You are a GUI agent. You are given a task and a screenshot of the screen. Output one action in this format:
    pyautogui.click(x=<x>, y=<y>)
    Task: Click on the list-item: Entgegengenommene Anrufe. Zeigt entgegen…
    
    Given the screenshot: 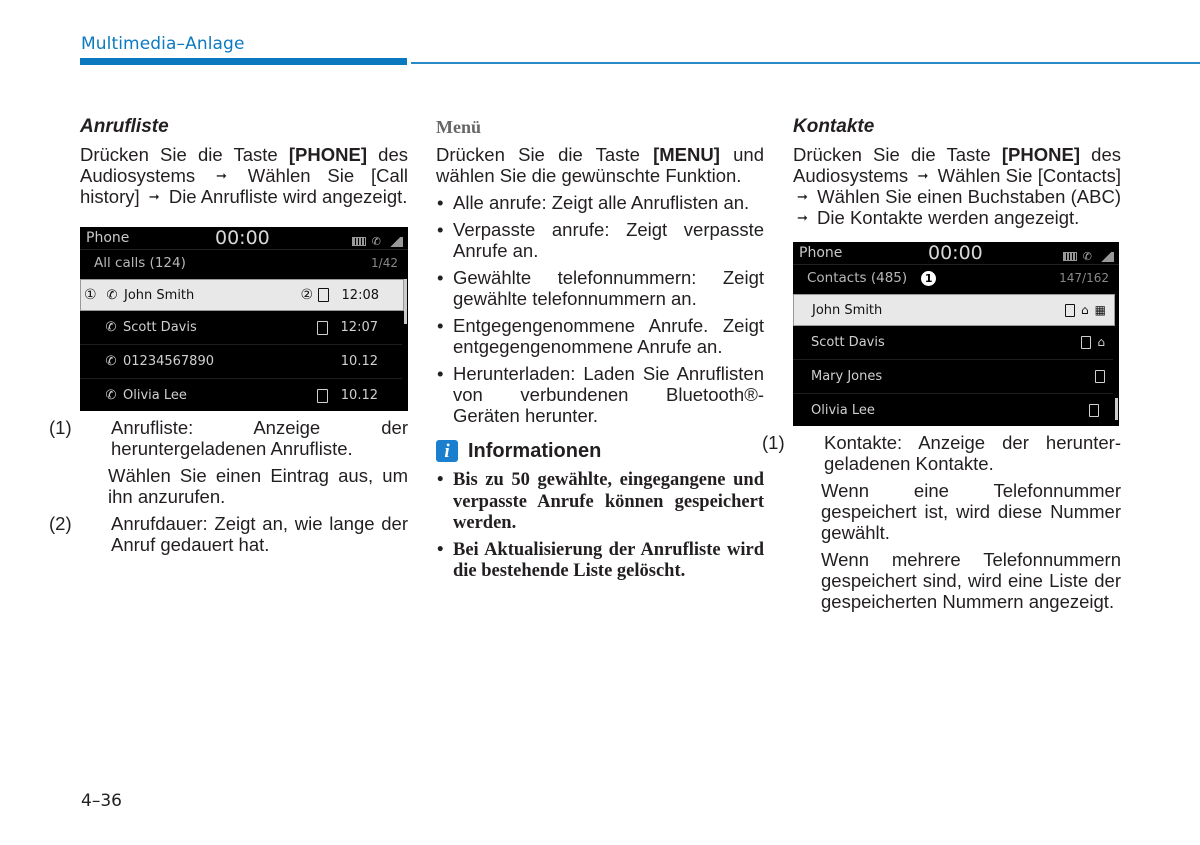 What is the action you would take?
    pyautogui.click(x=600, y=336)
    